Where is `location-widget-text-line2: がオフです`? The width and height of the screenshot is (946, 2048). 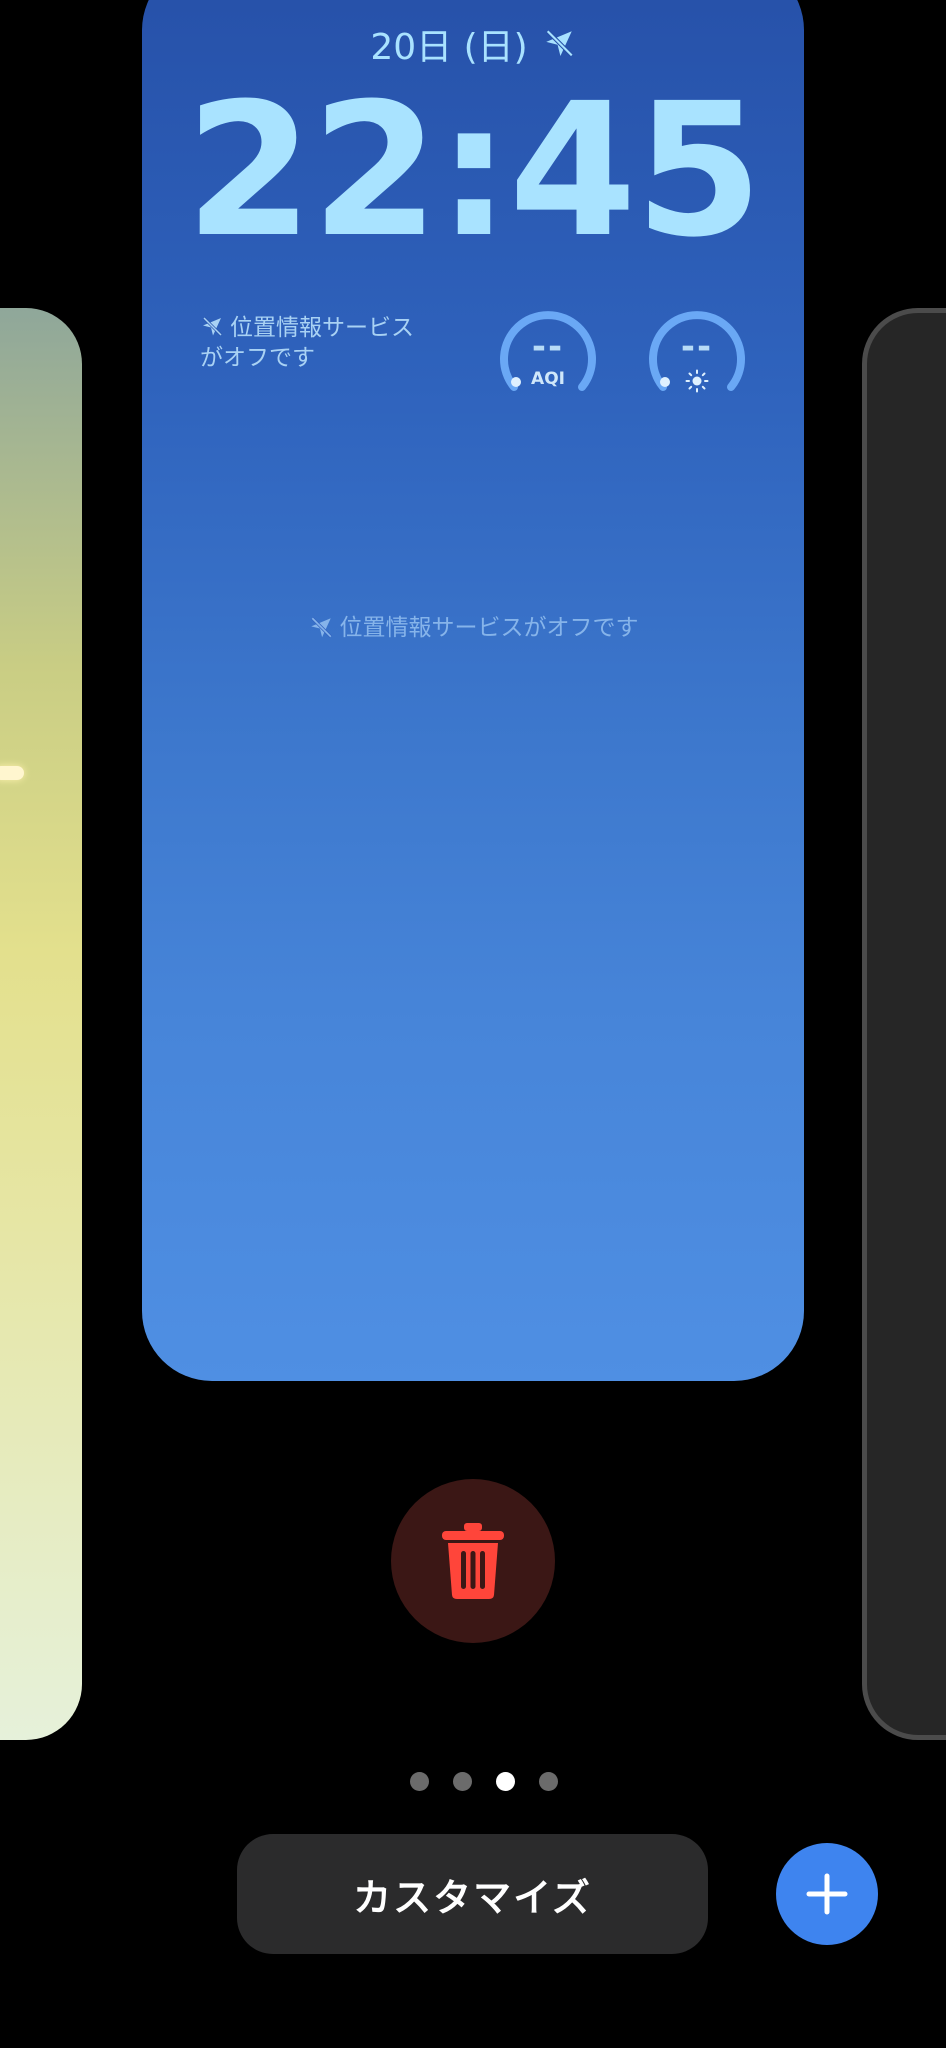 location-widget-text-line2: がオフです is located at coordinates (257, 358).